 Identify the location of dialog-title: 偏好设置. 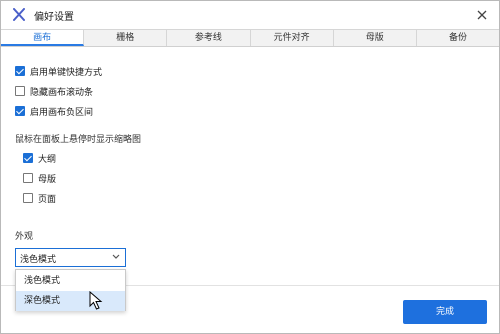
(54, 17).